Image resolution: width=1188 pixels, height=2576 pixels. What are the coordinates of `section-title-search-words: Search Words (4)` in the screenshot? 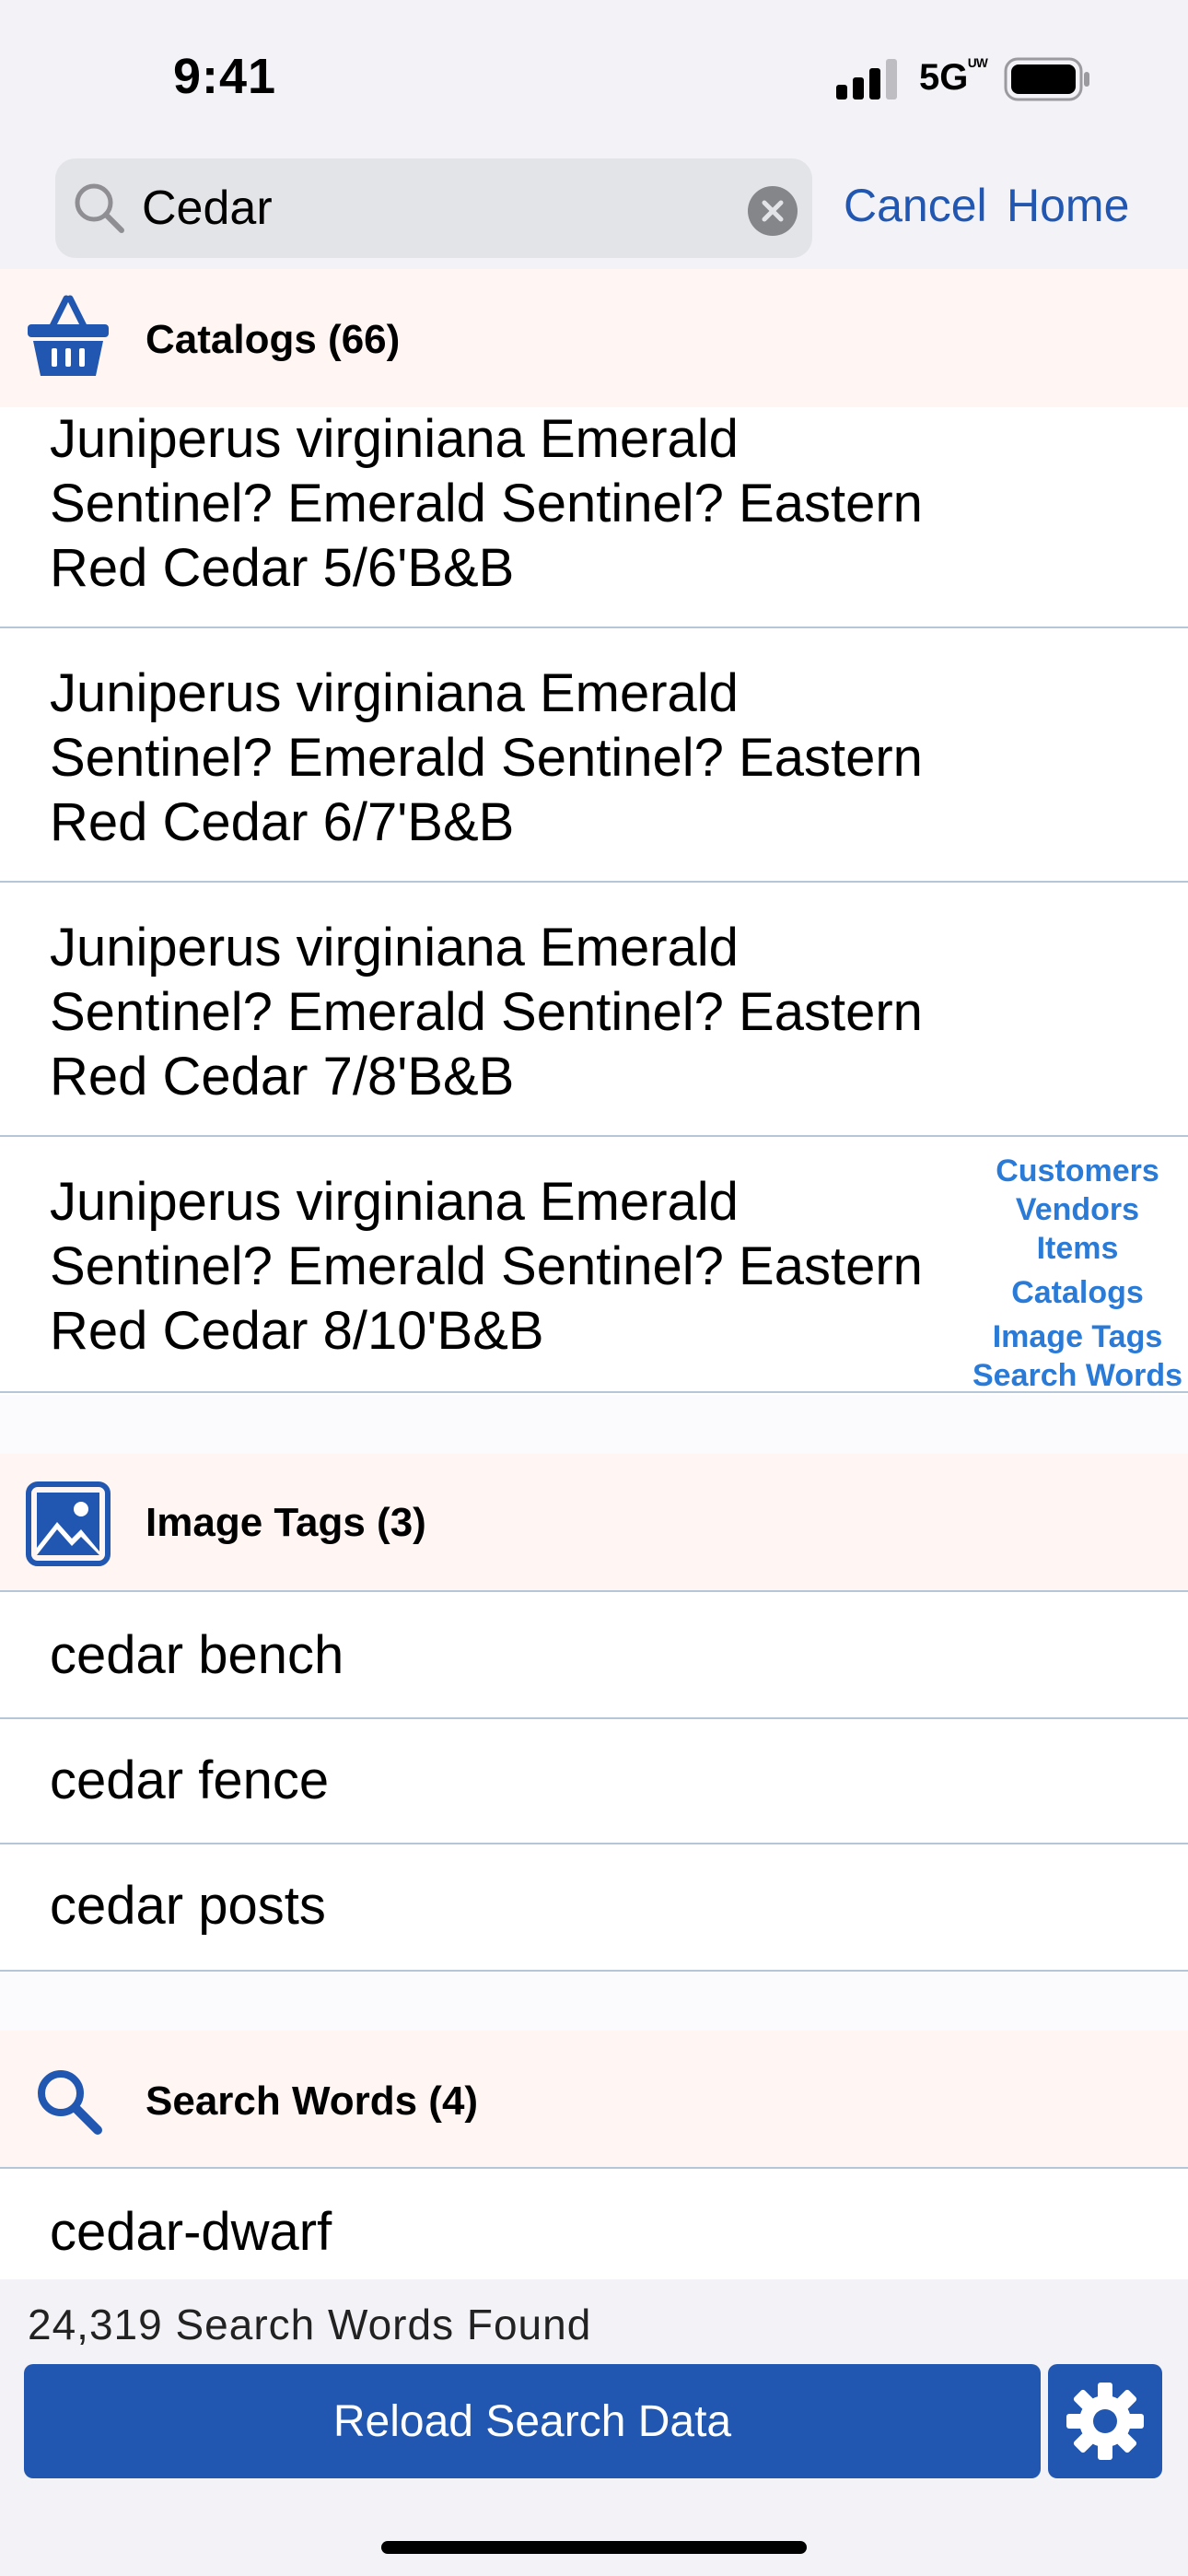 It's located at (312, 2101).